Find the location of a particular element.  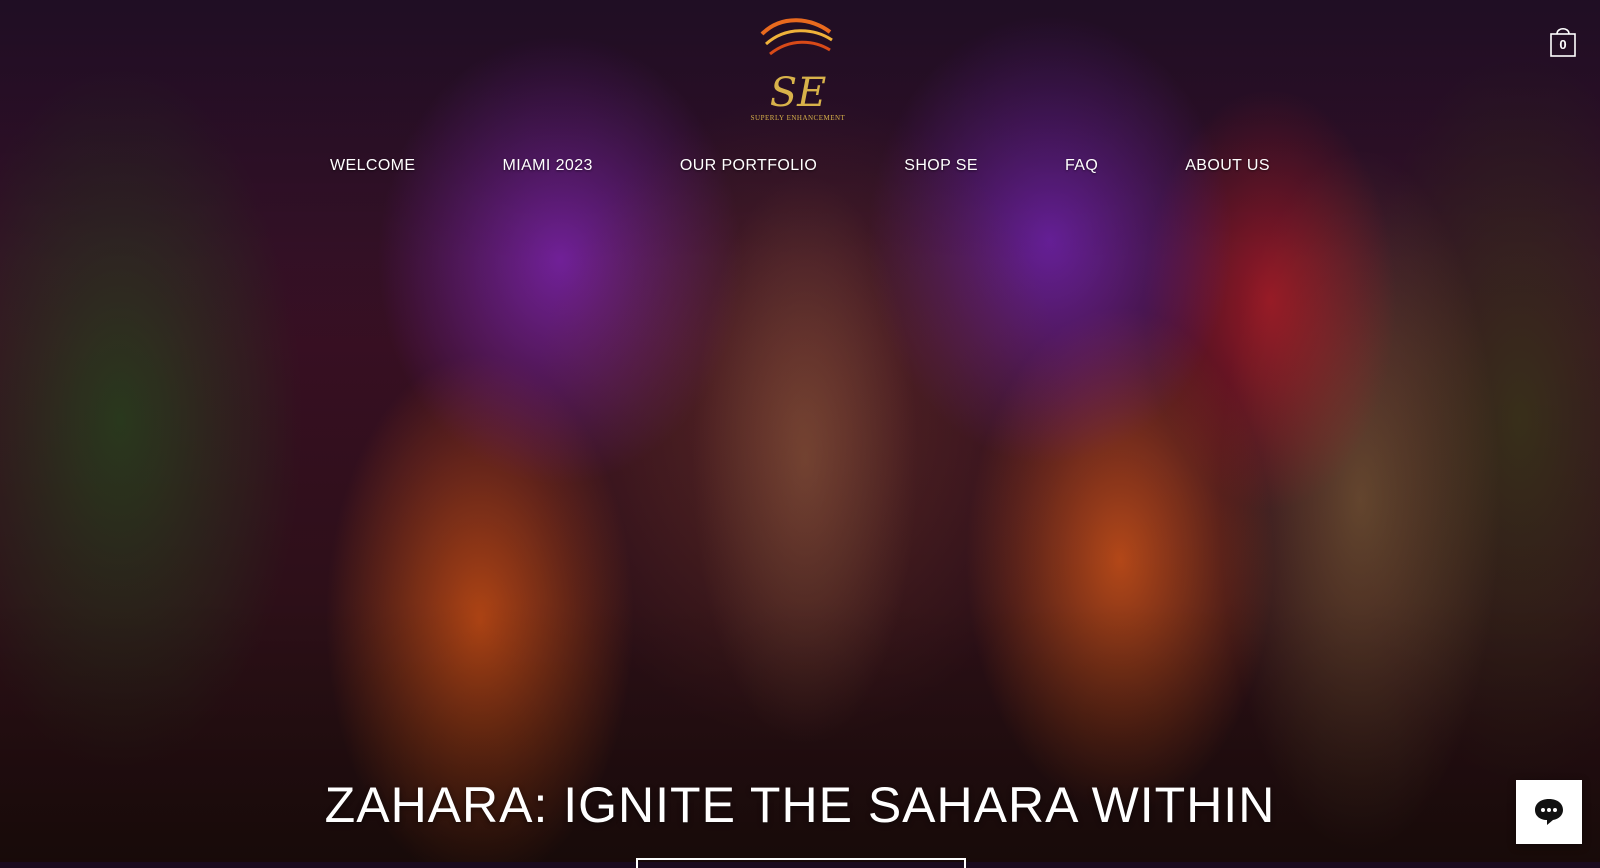

logo-monogram: SE is located at coordinates (798, 93).